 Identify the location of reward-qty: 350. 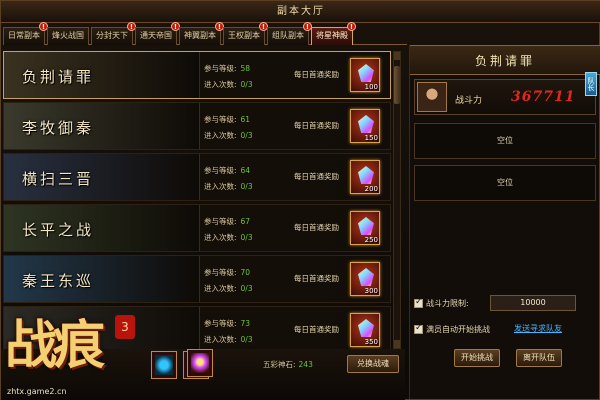
(371, 342).